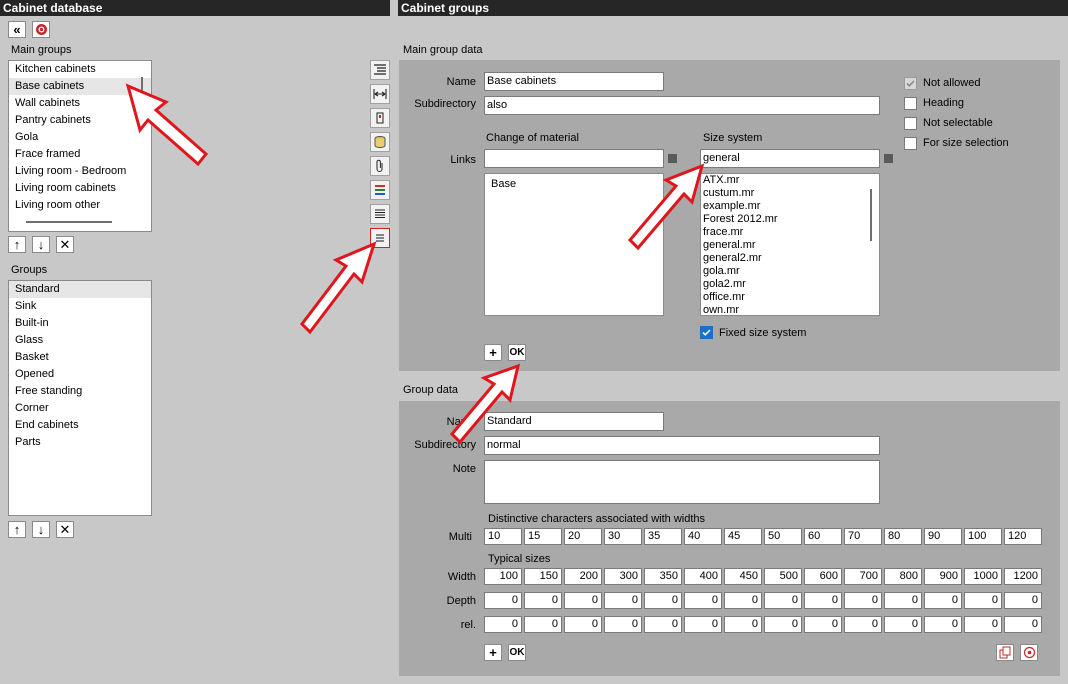 This screenshot has height=684, width=1068. I want to click on multi-cell: 35, so click(663, 536).